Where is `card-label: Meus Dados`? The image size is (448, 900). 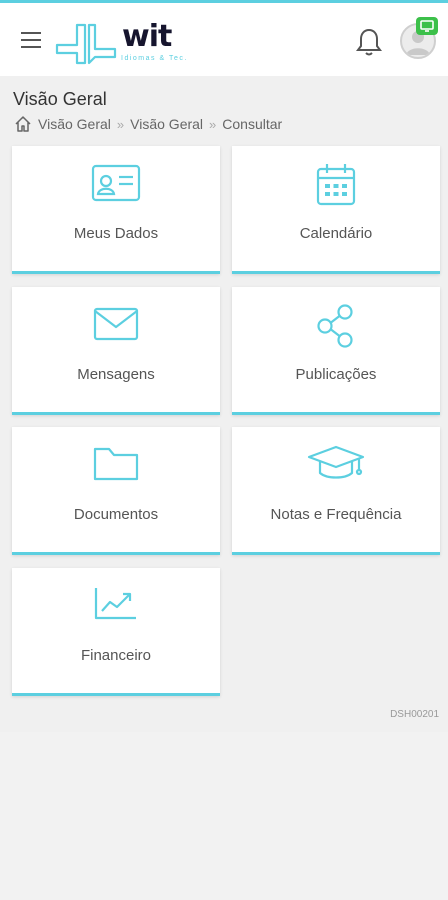 card-label: Meus Dados is located at coordinates (116, 233).